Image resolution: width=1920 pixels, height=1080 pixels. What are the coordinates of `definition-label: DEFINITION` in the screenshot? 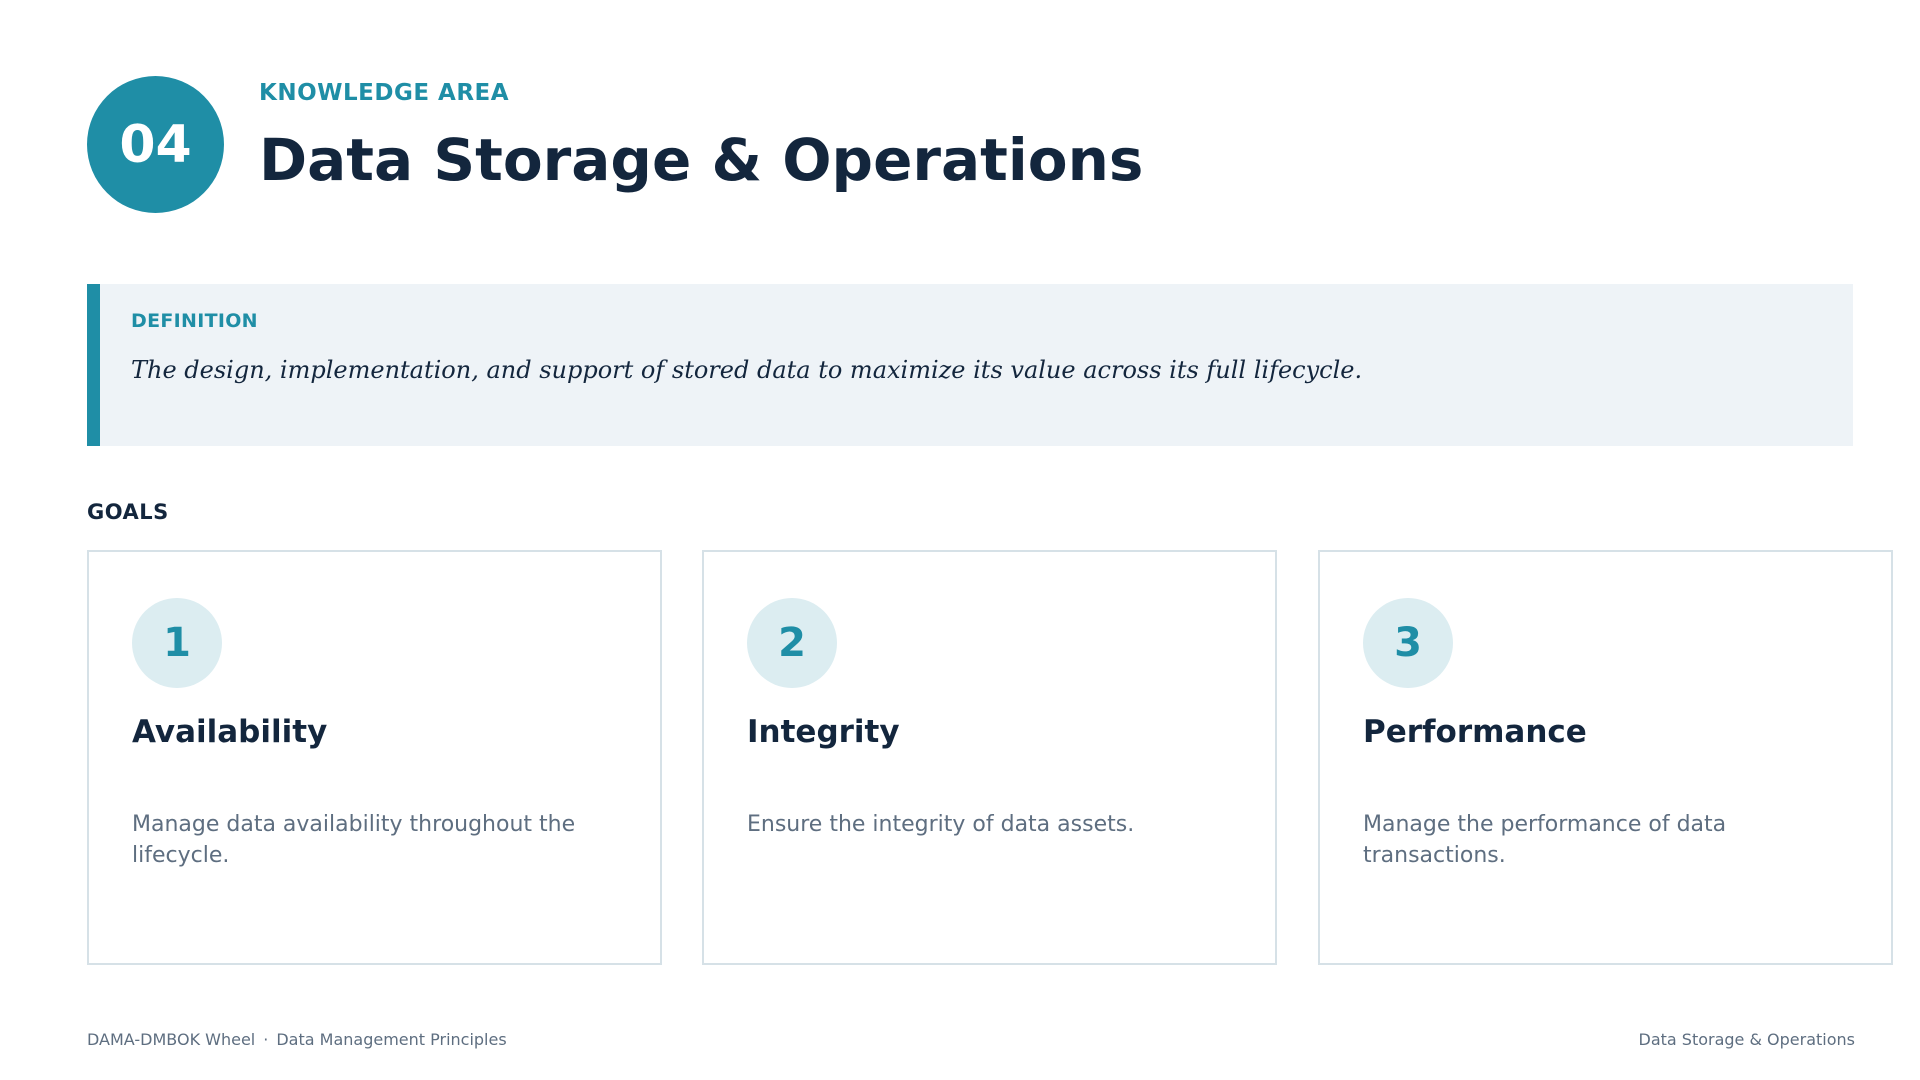 It's located at (194, 321).